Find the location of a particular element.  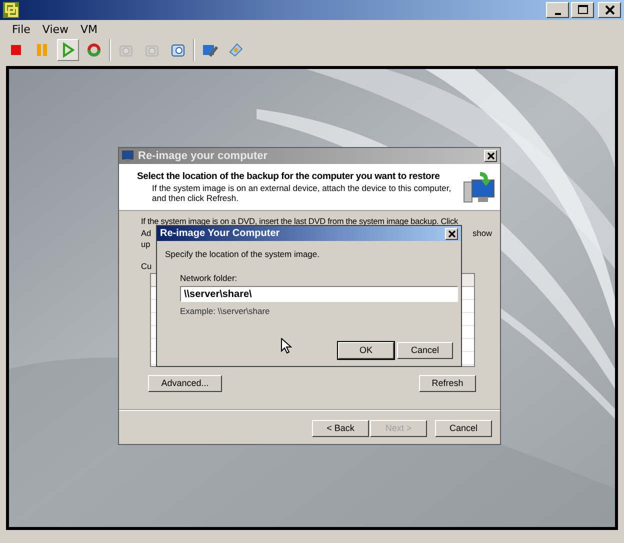

dialog-heading: Select the location of the backup for the computer you want to restore is located at coordinates (289, 177).